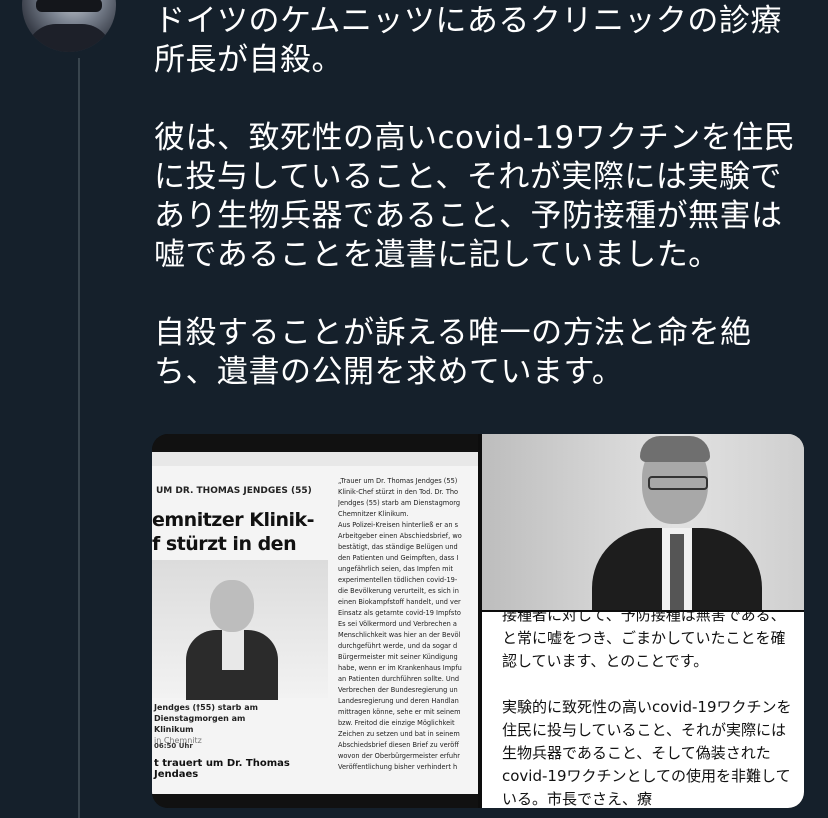 The height and width of the screenshot is (818, 828). What do you see at coordinates (678, 483) in the screenshot?
I see `portrait-glasses` at bounding box center [678, 483].